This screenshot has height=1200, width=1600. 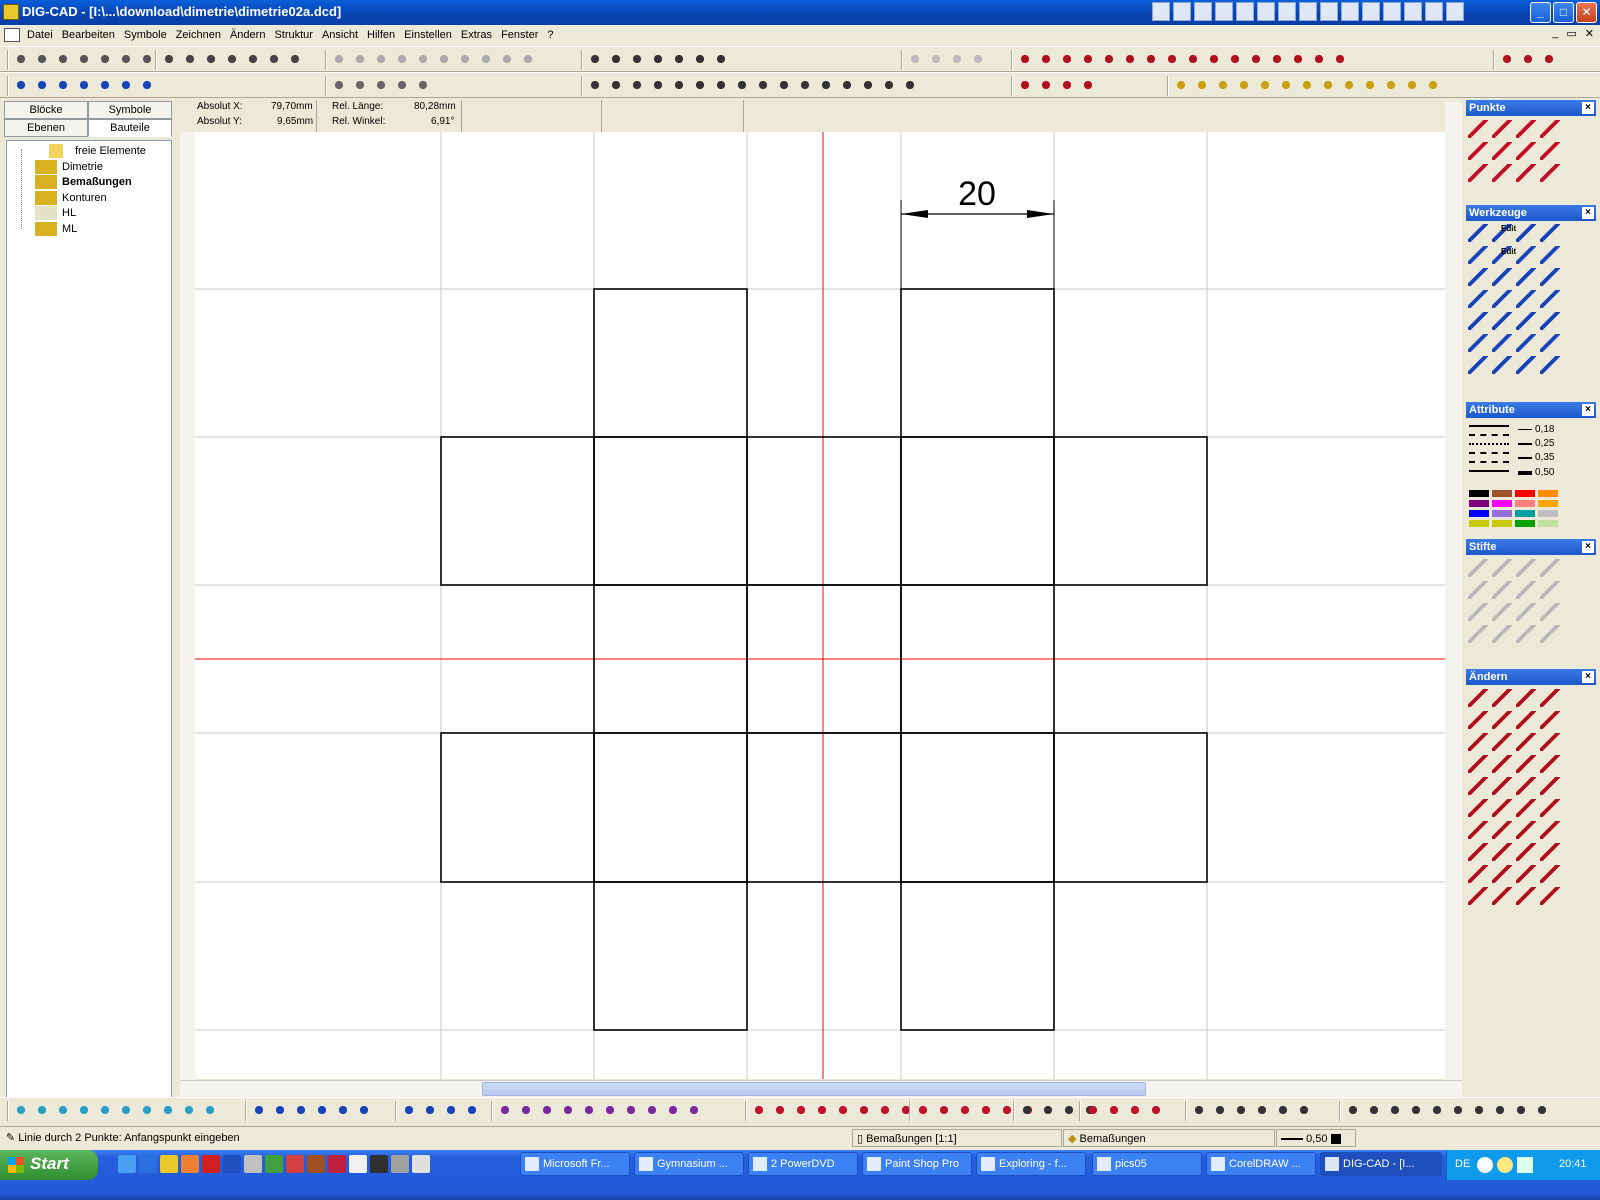 What do you see at coordinates (249, 35) in the screenshot?
I see `menu-item: Ändern` at bounding box center [249, 35].